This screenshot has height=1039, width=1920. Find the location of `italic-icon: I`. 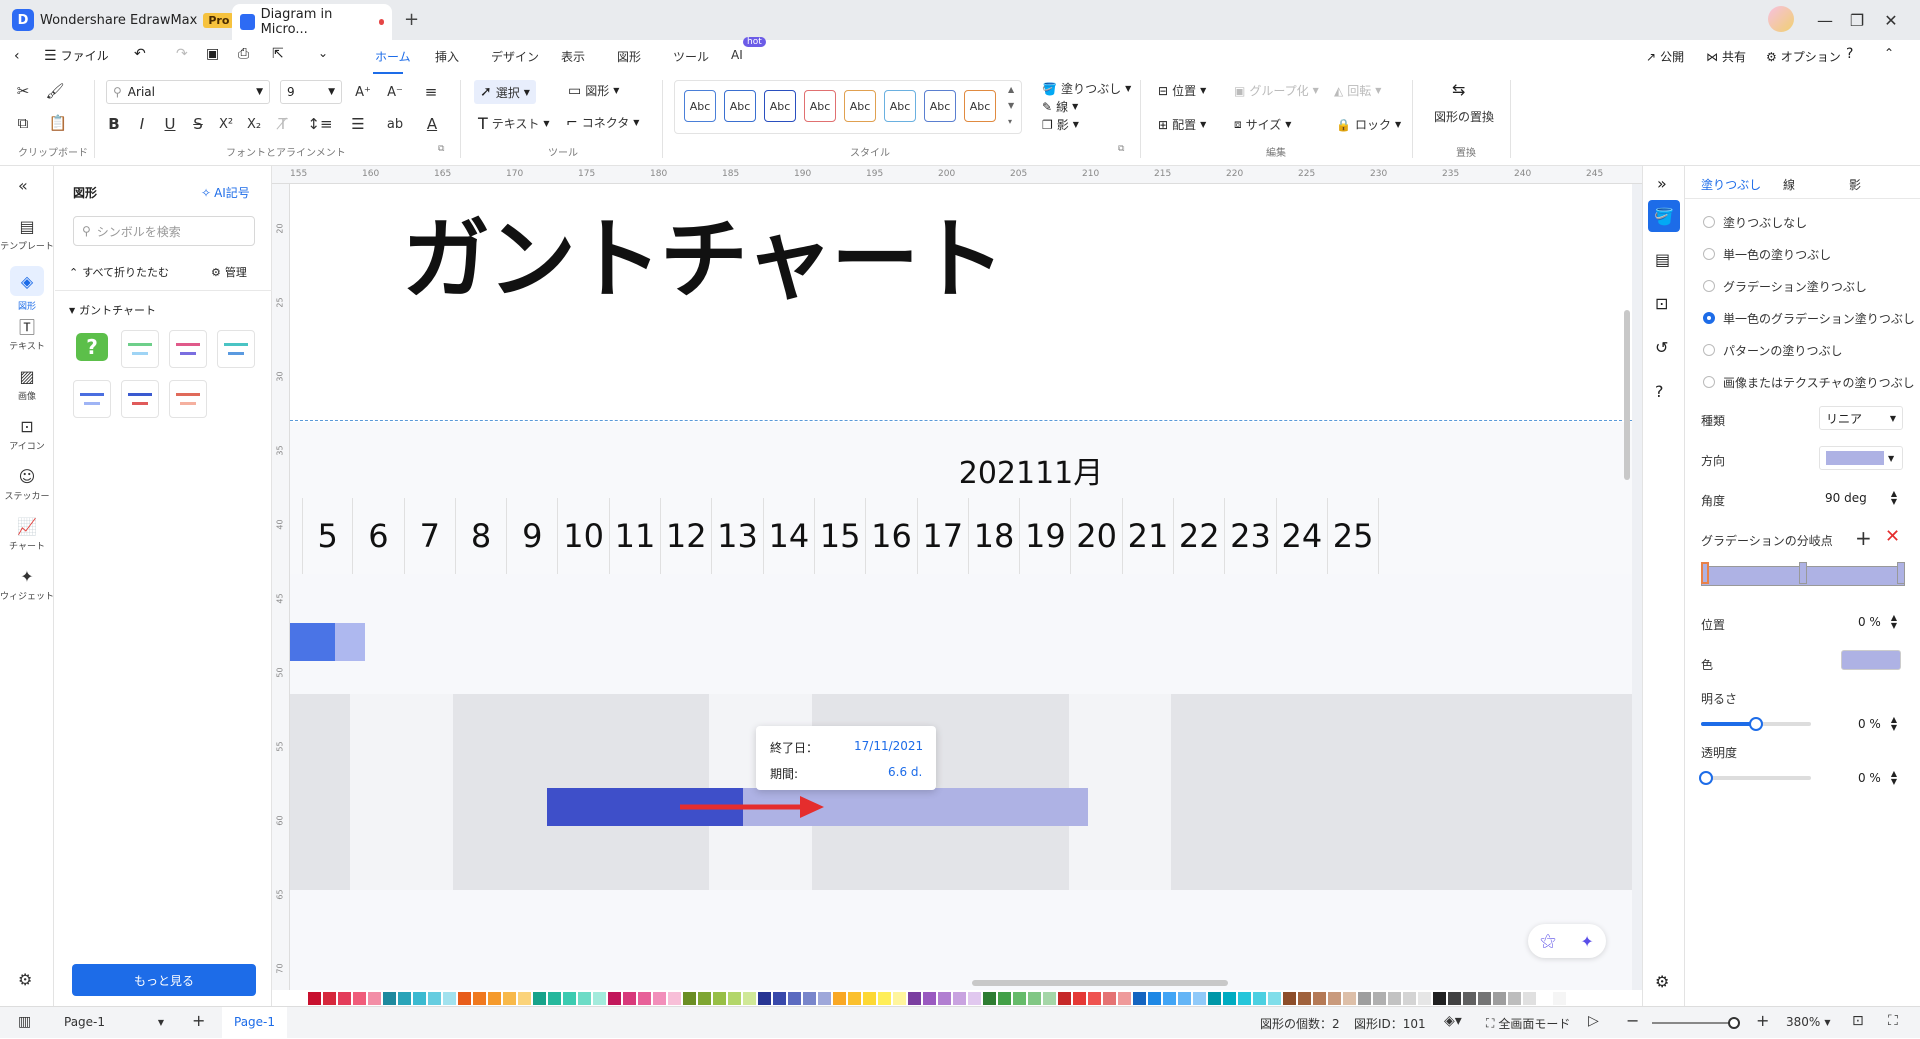

italic-icon: I is located at coordinates (142, 124).